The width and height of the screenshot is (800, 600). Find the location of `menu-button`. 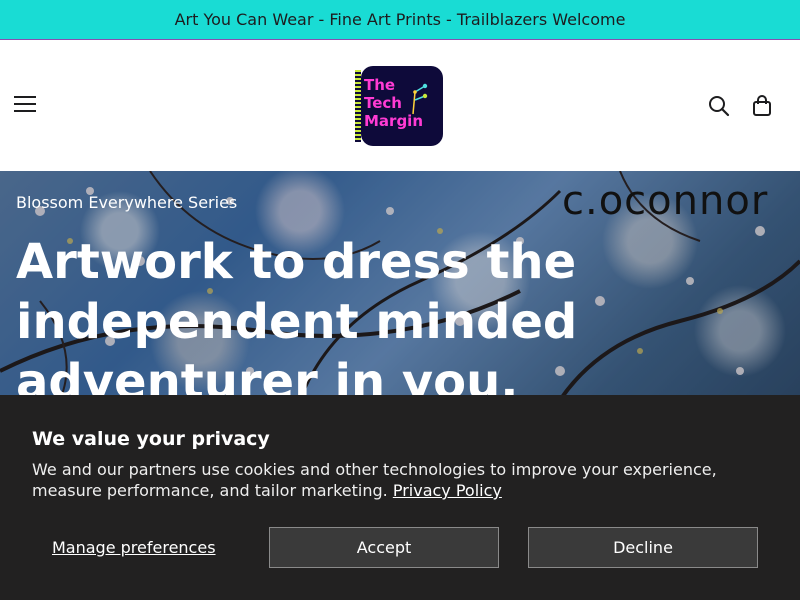

menu-button is located at coordinates (25, 105).